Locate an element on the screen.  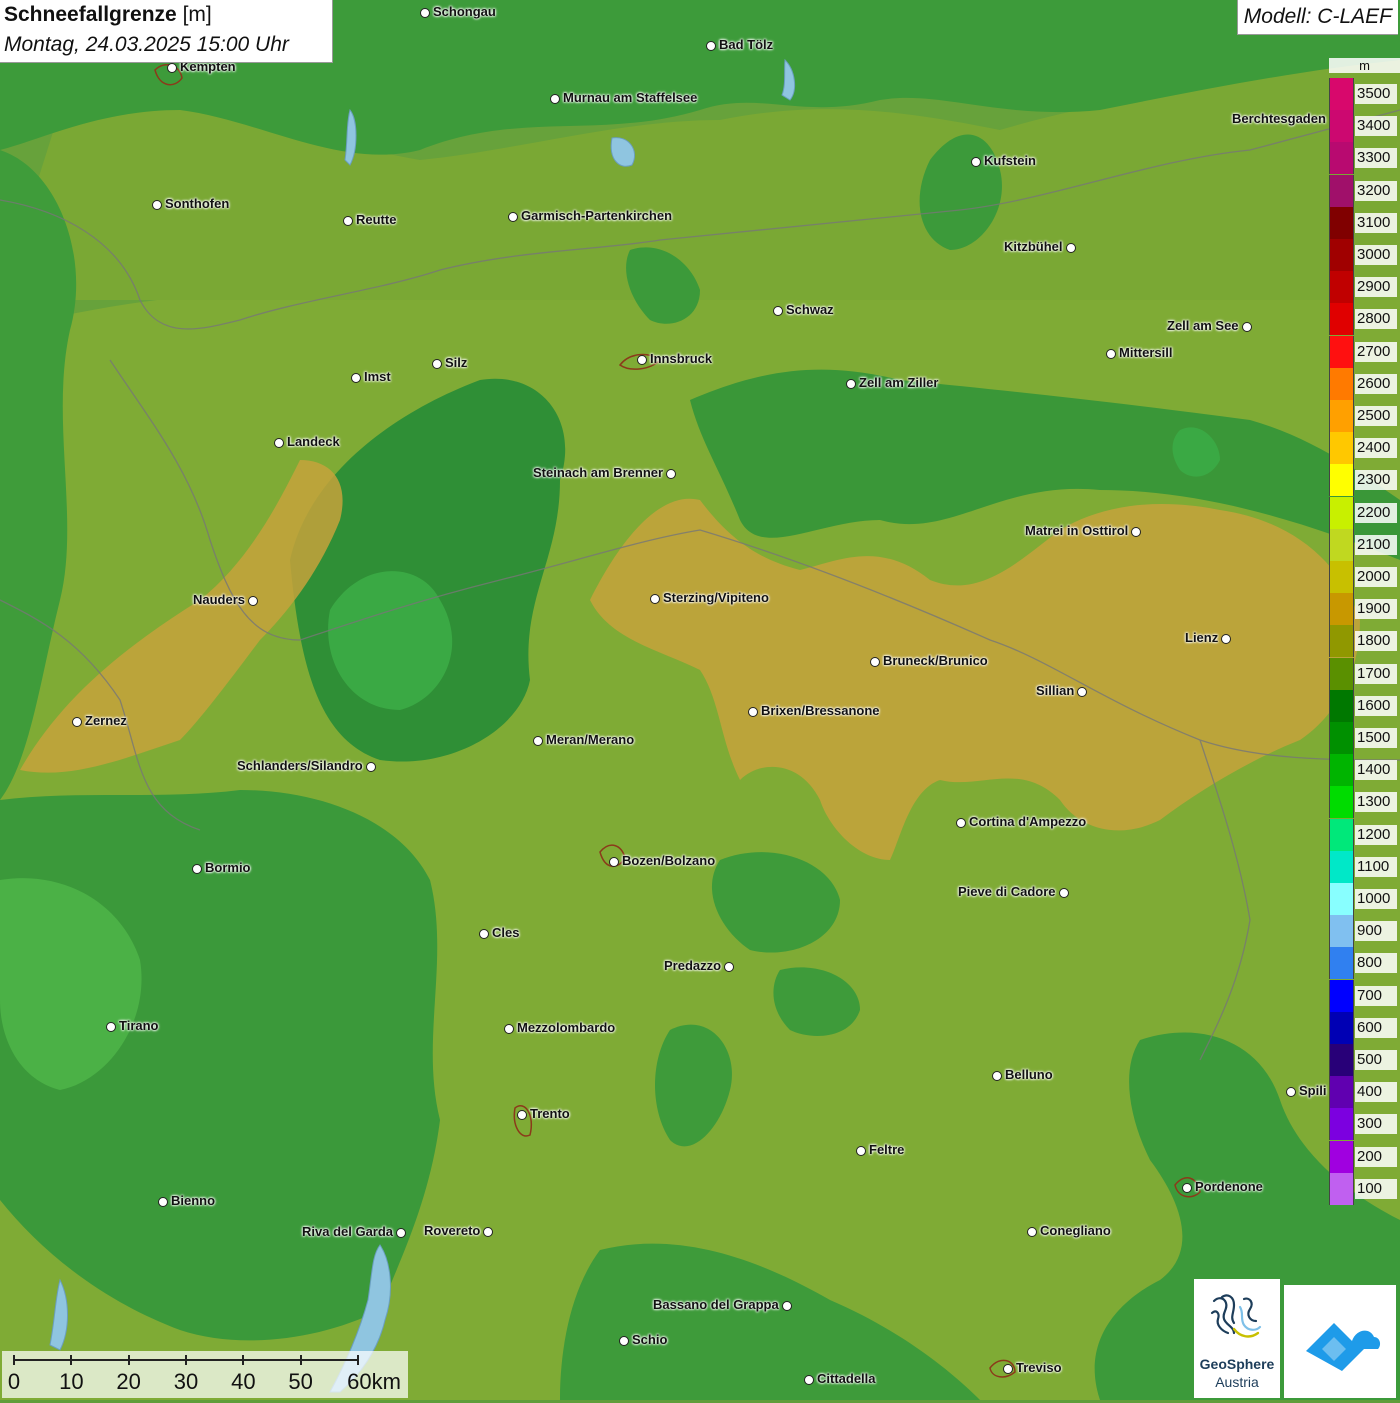
legend-label: 1400 is located at coordinates (1376, 770).